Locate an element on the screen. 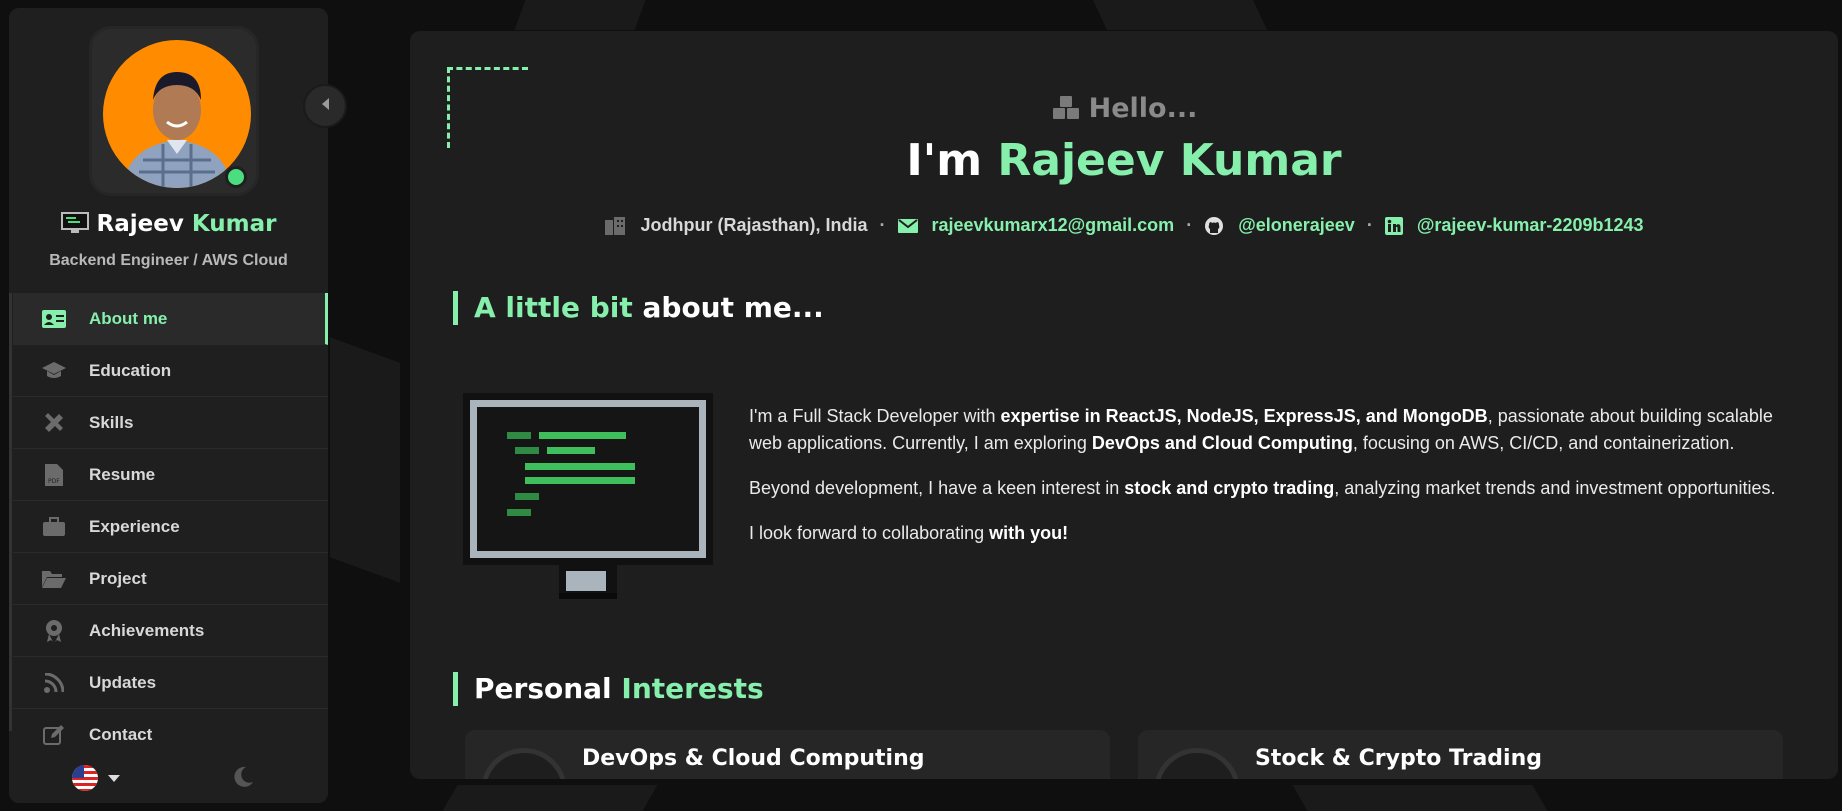  sidebar-item-resume: PDF Resume is located at coordinates (170, 475).